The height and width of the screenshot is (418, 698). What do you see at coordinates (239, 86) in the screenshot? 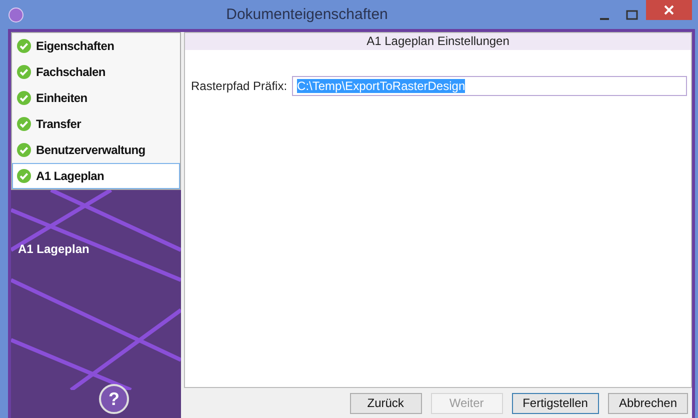
I see `field-label: Rasterpfad Präfix:` at bounding box center [239, 86].